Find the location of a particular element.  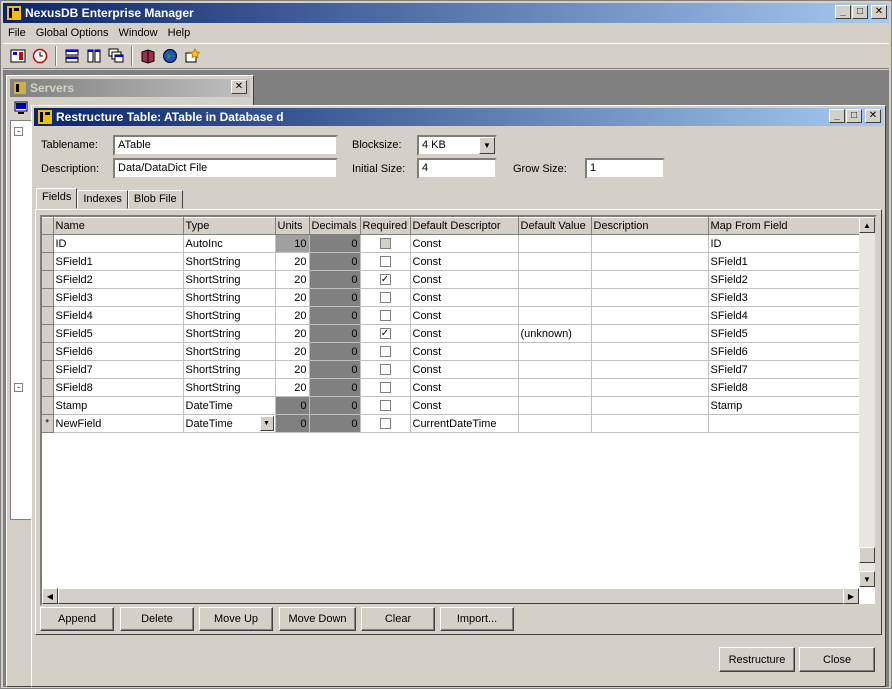

table-row: SField3 ShortString 20 0 Const SField3 is located at coordinates (451, 297).